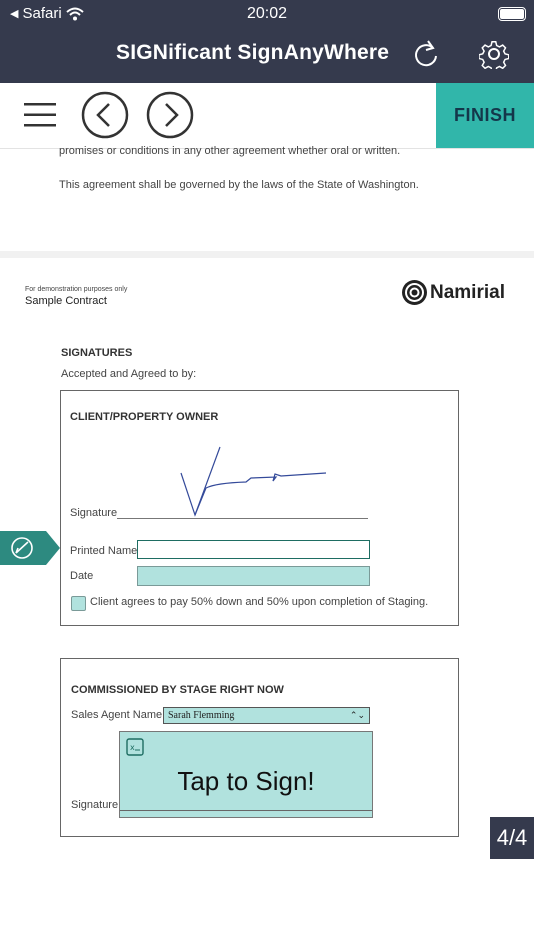 The image size is (534, 950). I want to click on sales-agent-label: Sales Agent Name, so click(117, 715).